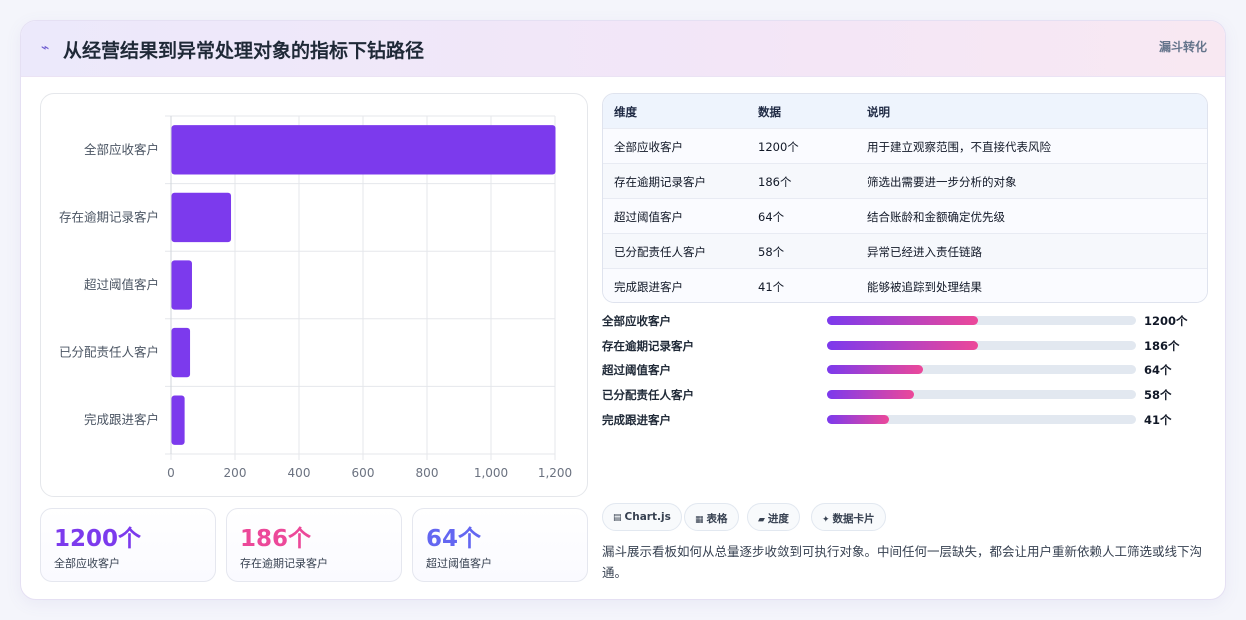  What do you see at coordinates (1158, 395) in the screenshot?
I see `progress-value: 58个` at bounding box center [1158, 395].